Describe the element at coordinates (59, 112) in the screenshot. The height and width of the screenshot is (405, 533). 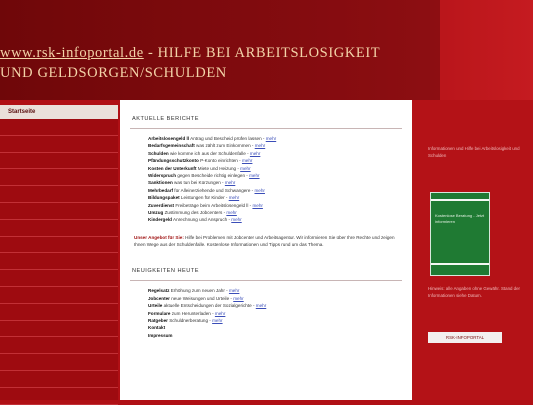
I see `nav-item-startseite: Startseite` at that location.